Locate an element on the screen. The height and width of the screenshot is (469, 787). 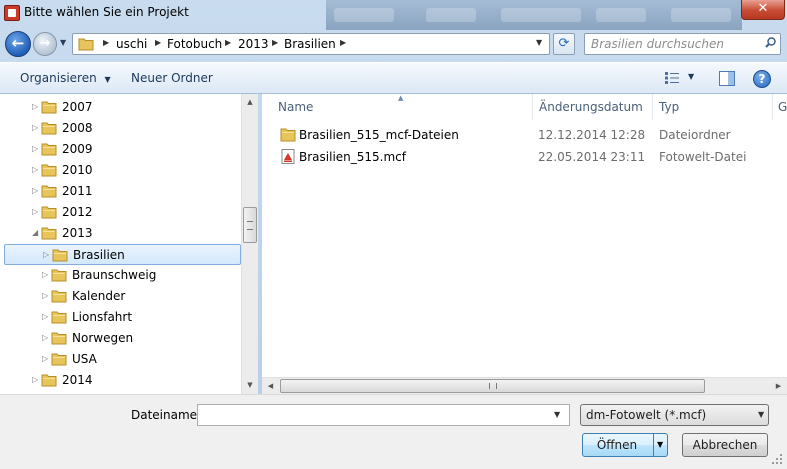
tree-item: ▷ USA is located at coordinates (122, 359).